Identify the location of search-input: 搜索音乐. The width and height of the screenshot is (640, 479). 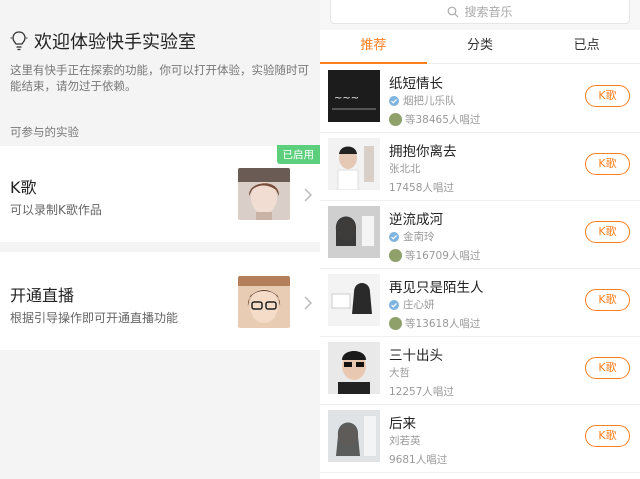
(480, 12).